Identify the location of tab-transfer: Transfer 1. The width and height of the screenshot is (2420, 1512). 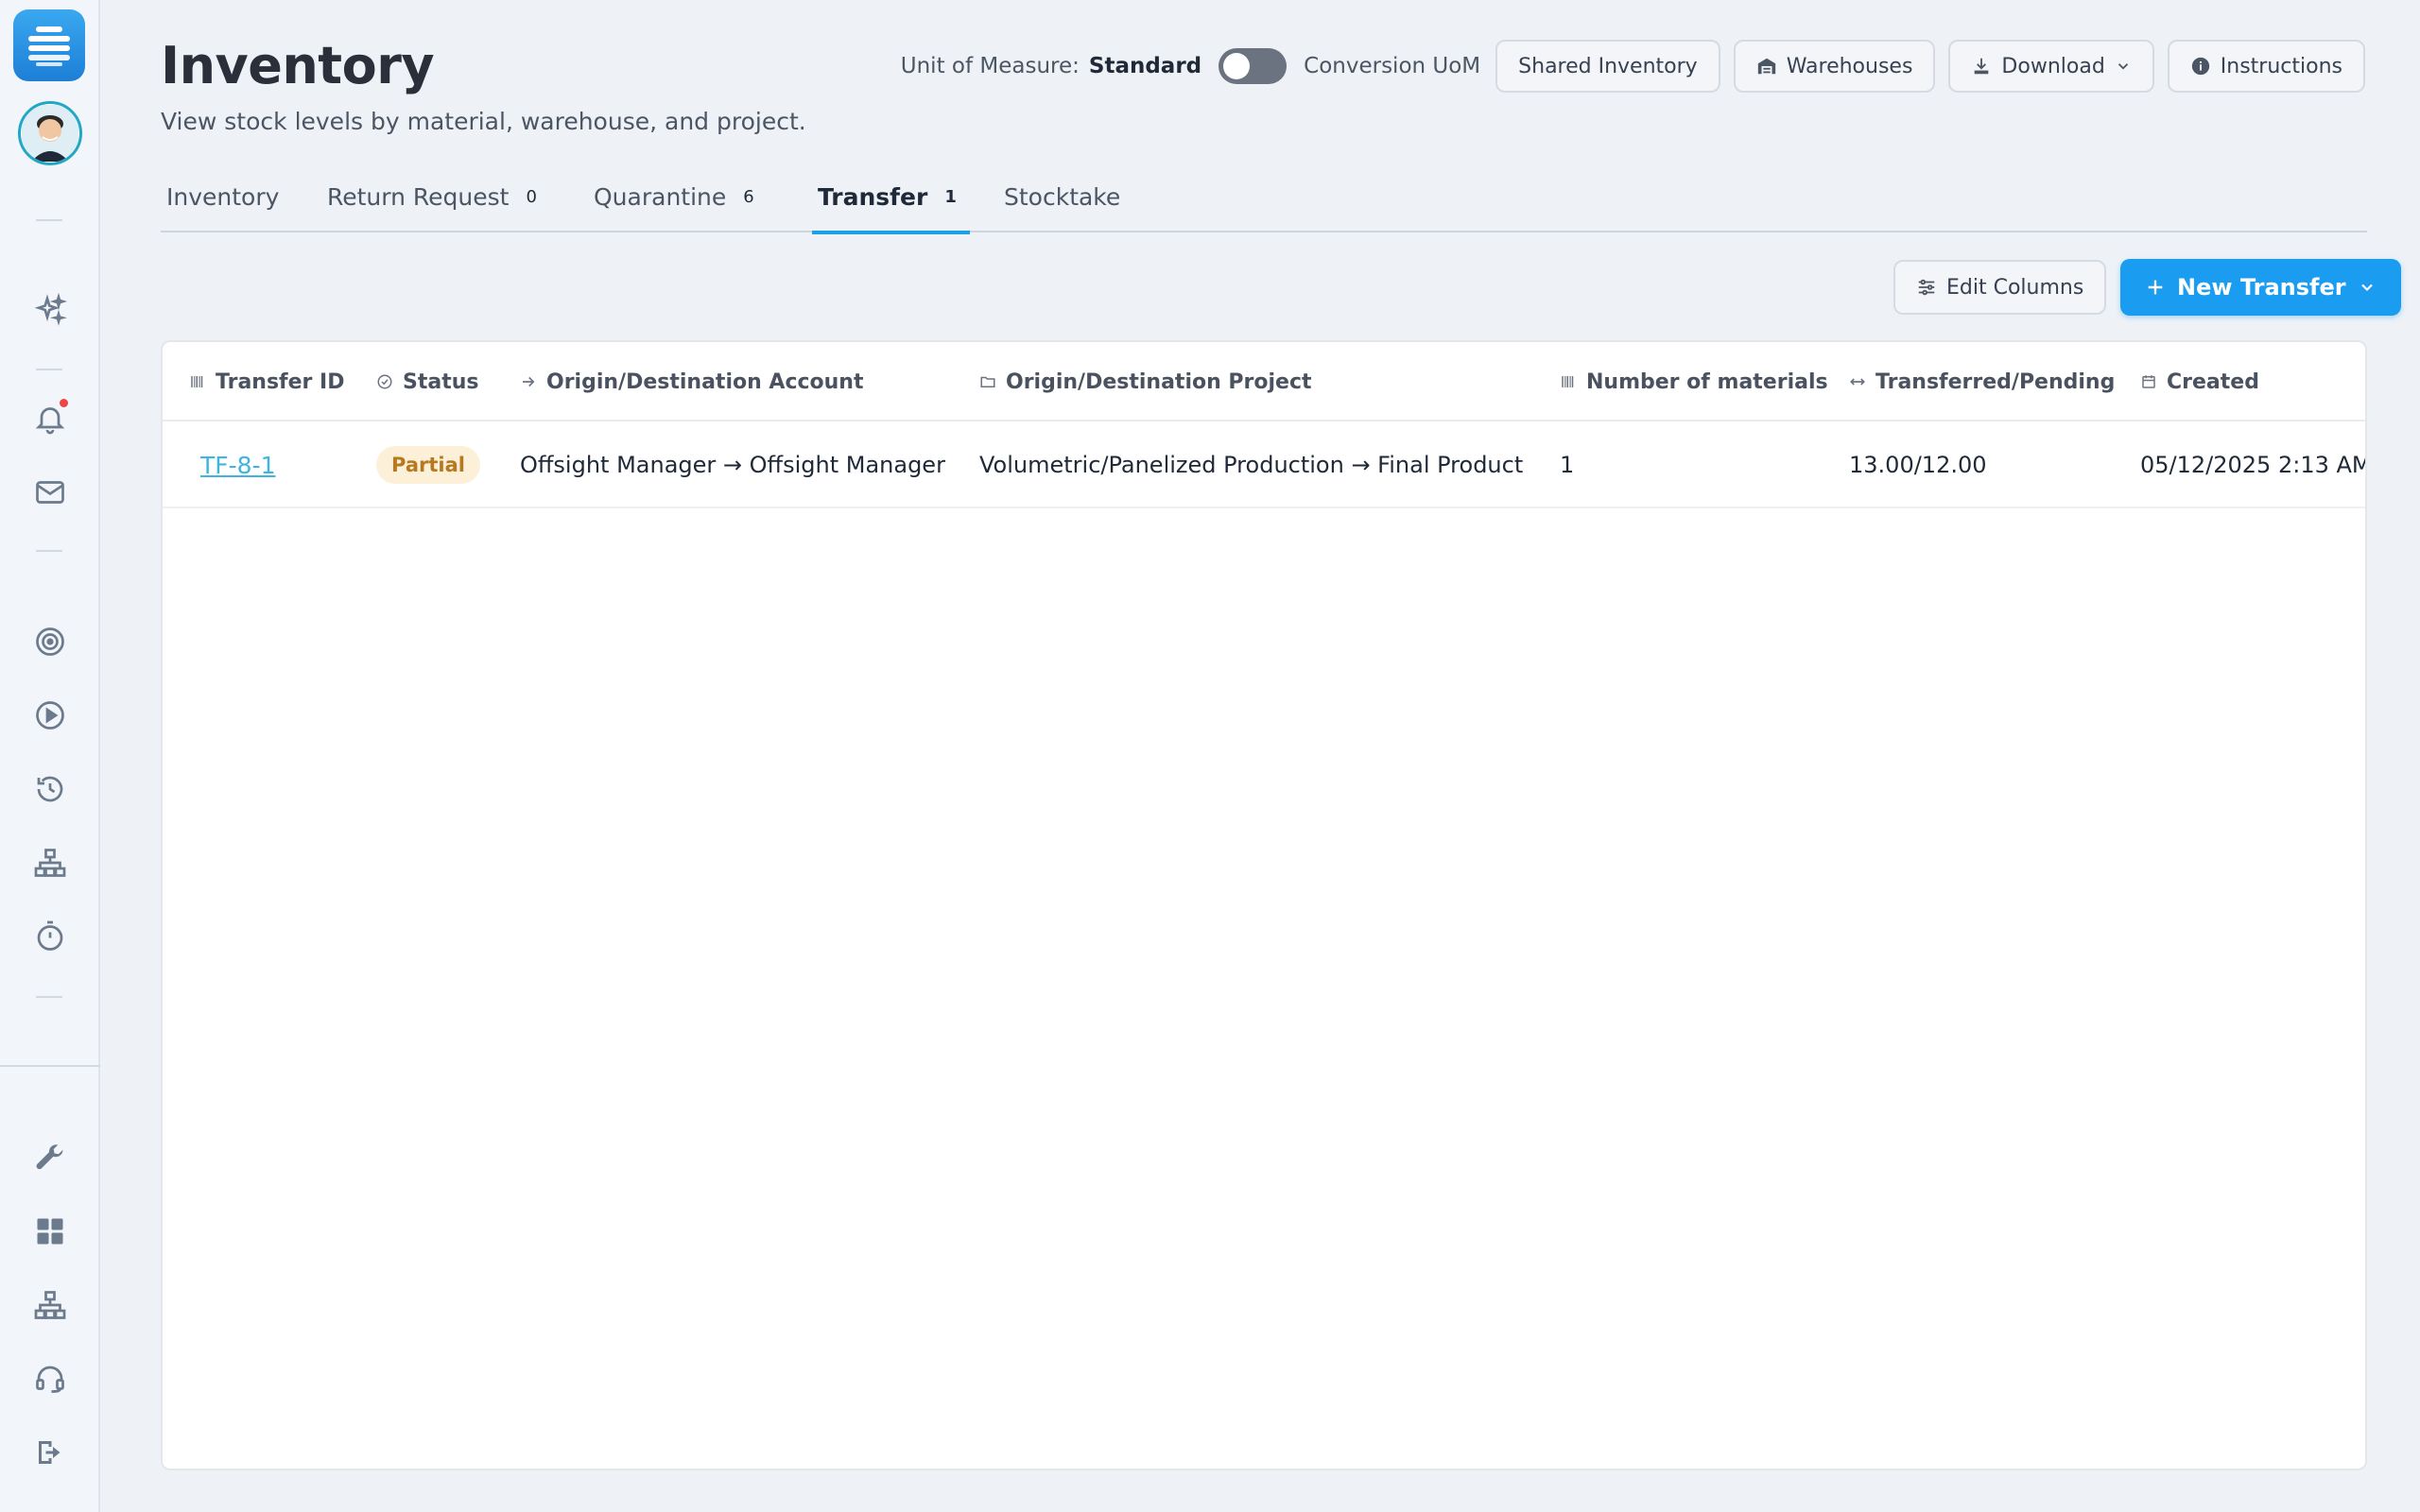
(891, 197).